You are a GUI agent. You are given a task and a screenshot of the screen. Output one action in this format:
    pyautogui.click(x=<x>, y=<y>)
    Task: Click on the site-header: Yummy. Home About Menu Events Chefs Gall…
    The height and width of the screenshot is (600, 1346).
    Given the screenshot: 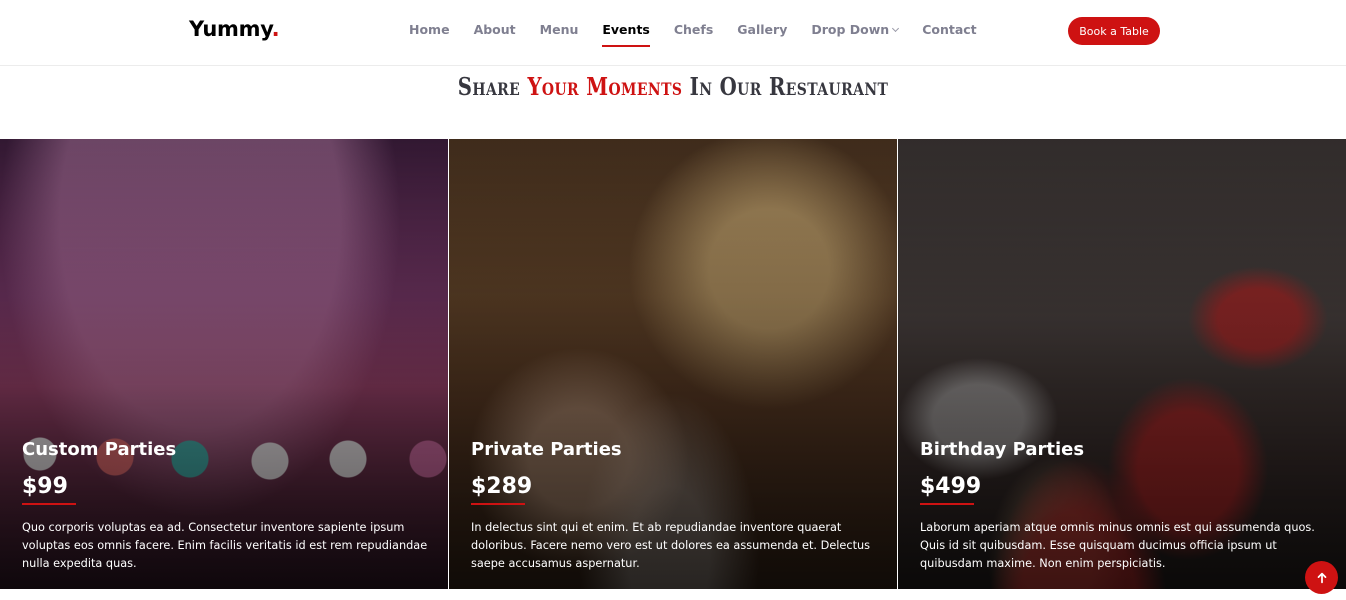 What is the action you would take?
    pyautogui.click(x=673, y=33)
    